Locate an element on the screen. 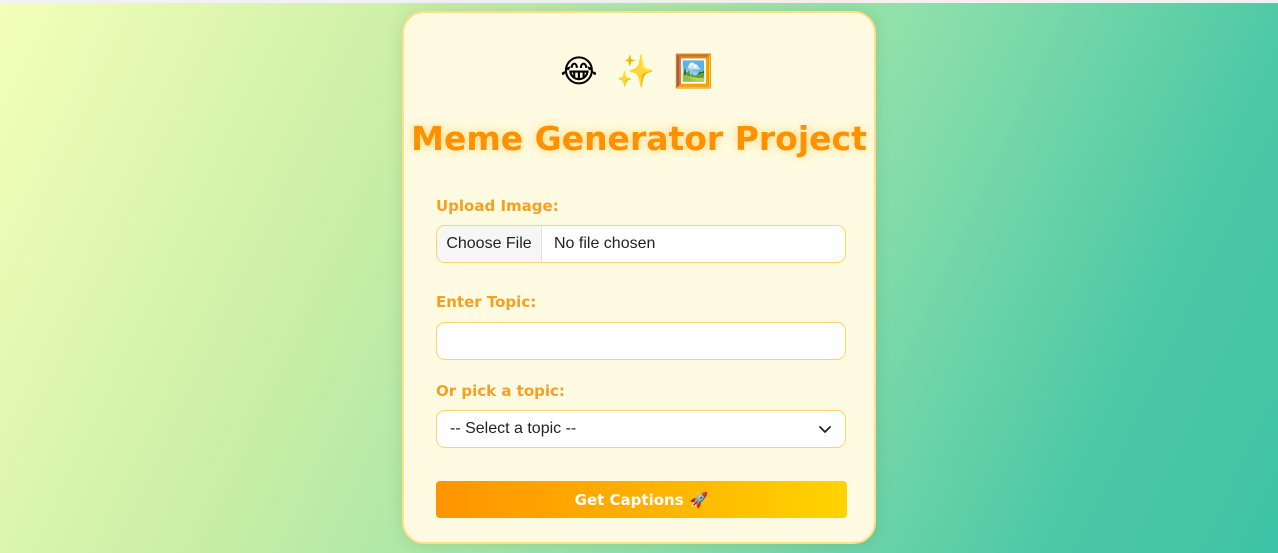 This screenshot has width=1278, height=553. chevron-down-icon is located at coordinates (825, 429).